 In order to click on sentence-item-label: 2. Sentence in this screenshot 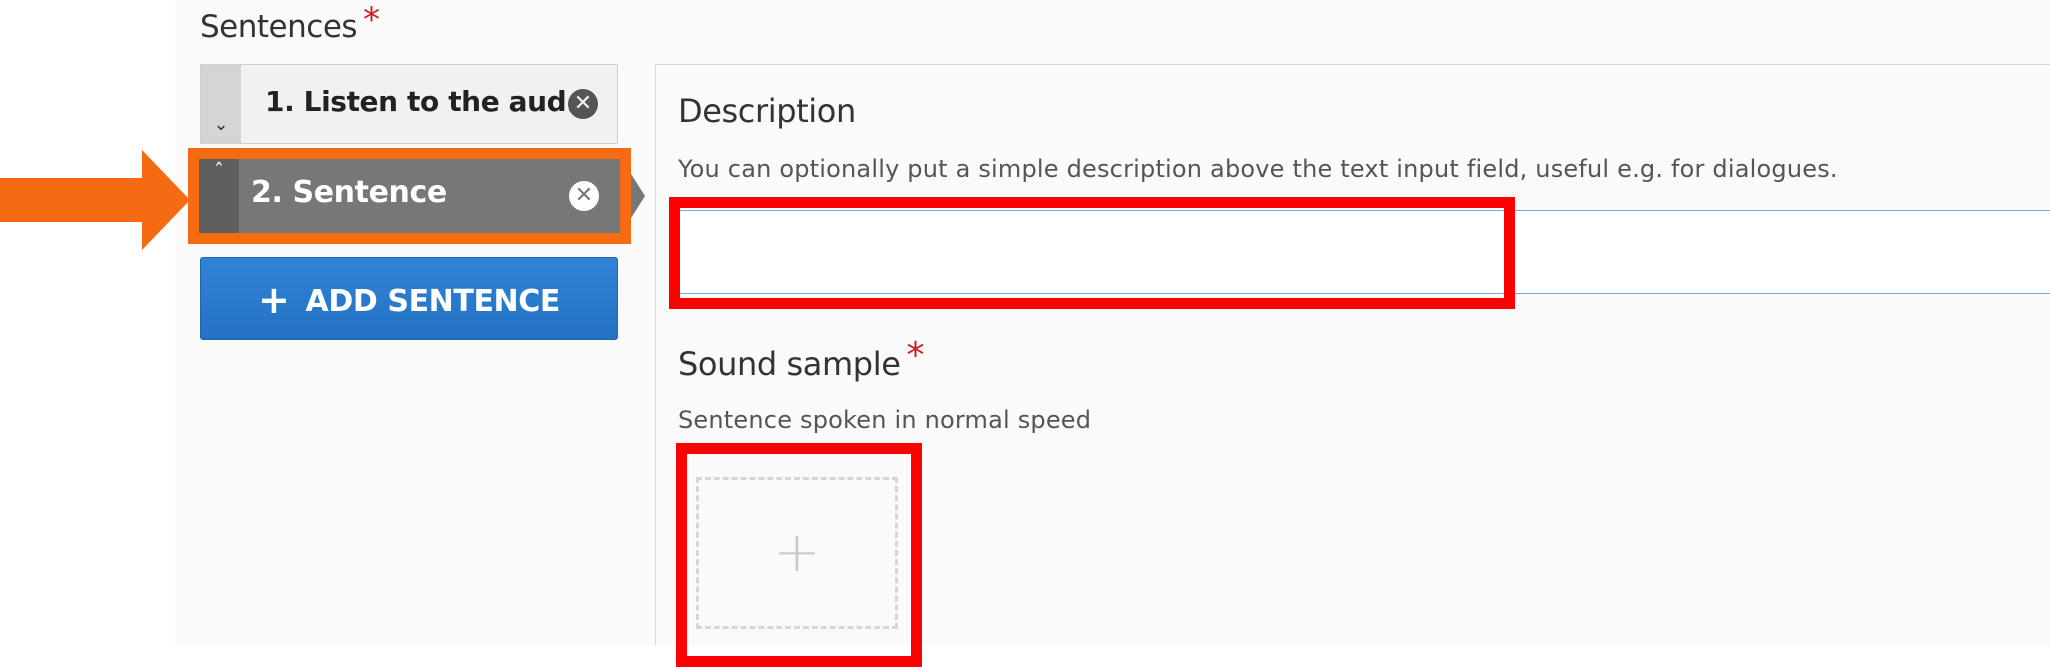, I will do `click(349, 192)`.